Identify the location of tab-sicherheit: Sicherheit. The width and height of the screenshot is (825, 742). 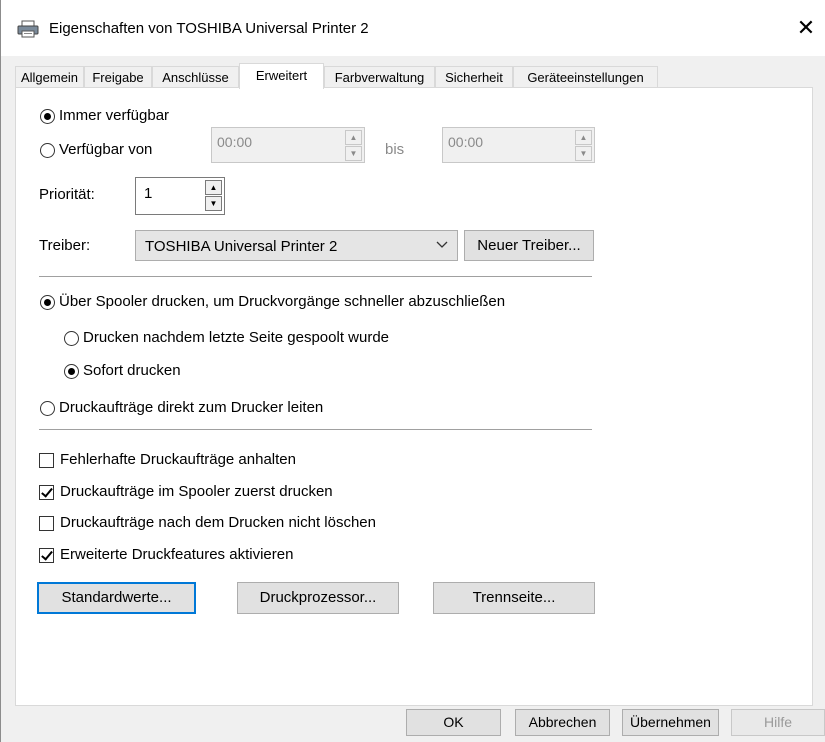
(474, 77).